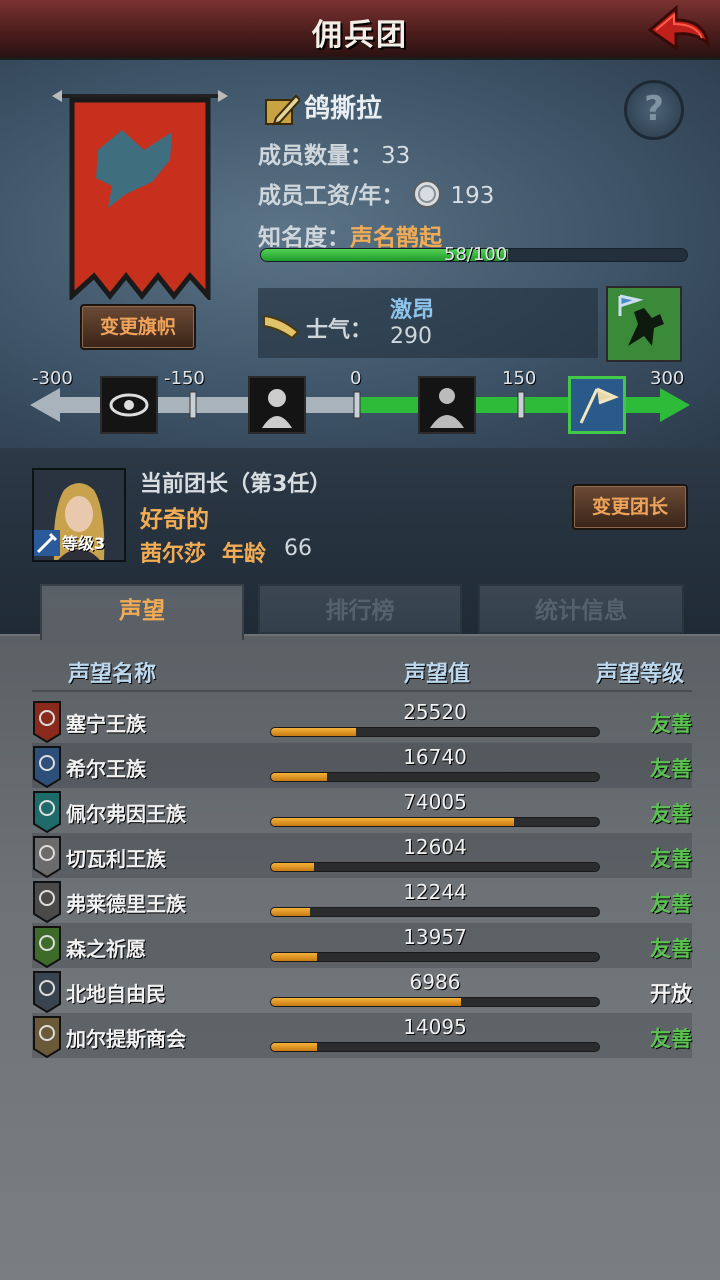 This screenshot has height=1280, width=720. What do you see at coordinates (116, 994) in the screenshot?
I see `faction-name: 北地自由民` at bounding box center [116, 994].